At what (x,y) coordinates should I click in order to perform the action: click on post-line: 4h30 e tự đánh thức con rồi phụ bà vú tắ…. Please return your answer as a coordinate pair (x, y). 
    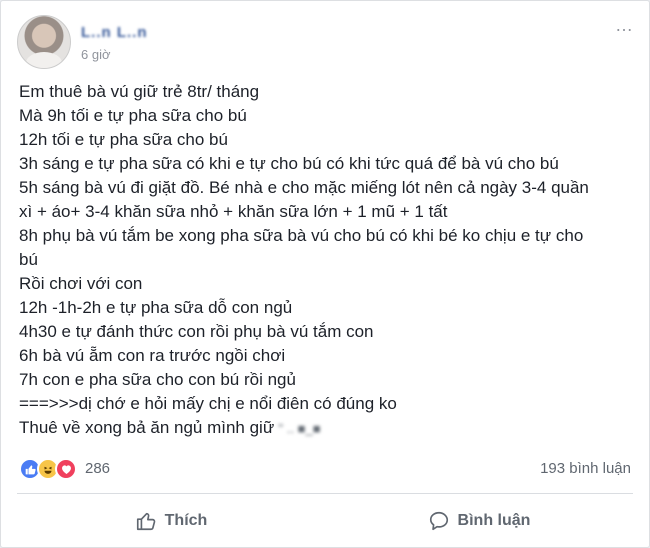
    Looking at the image, I should click on (196, 331).